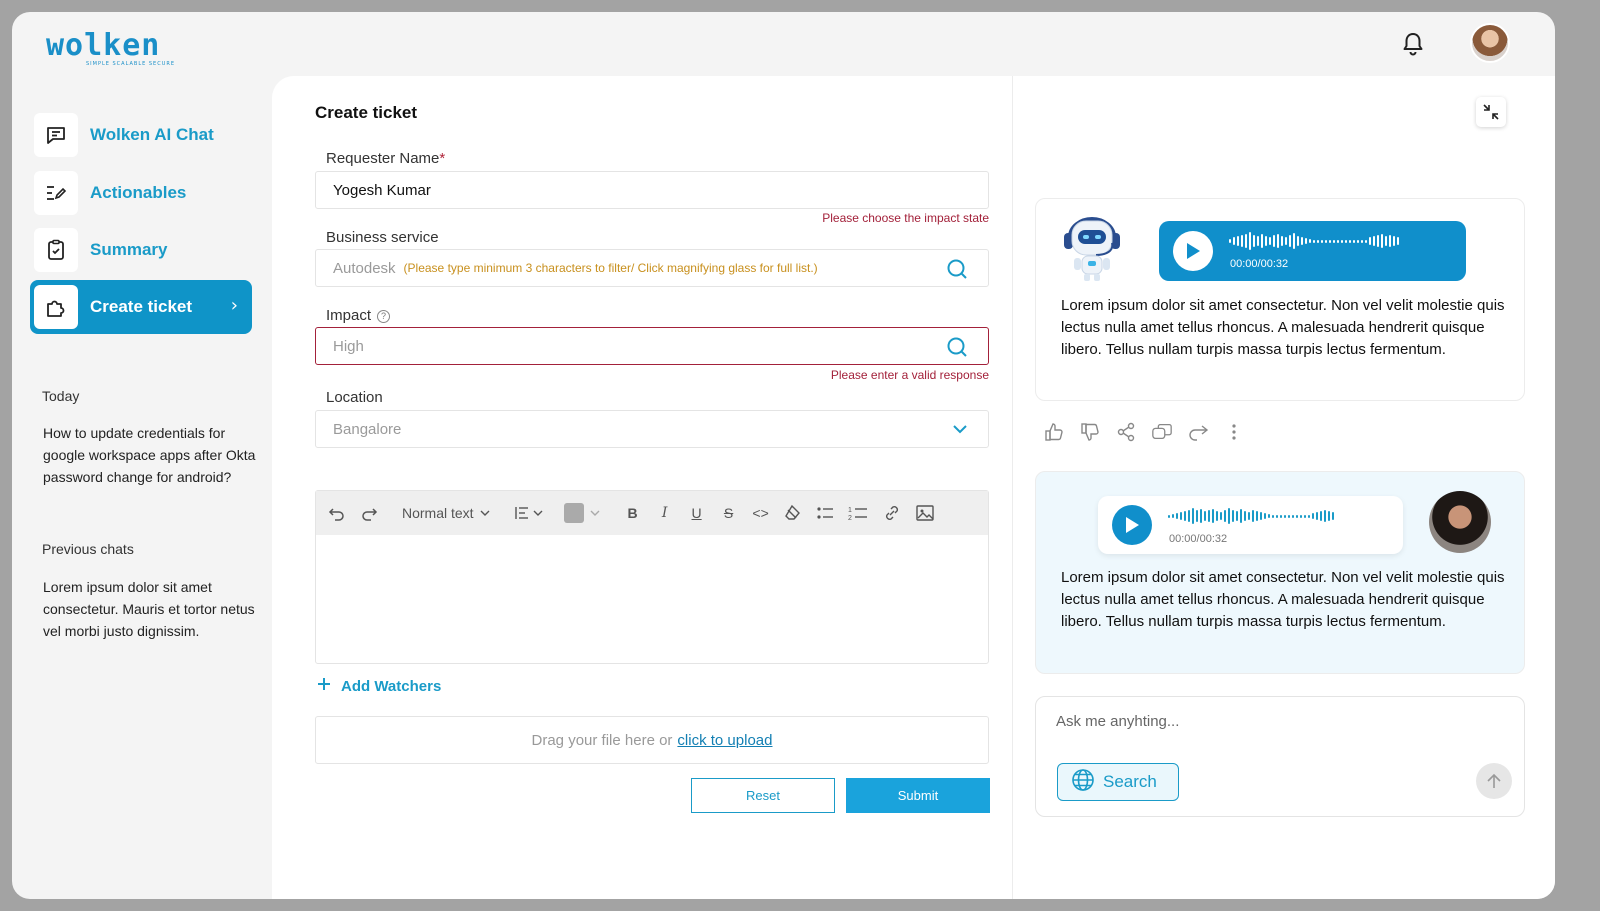 Image resolution: width=1600 pixels, height=911 pixels. Describe the element at coordinates (729, 513) in the screenshot. I see `strikethrough-icon: S` at that location.